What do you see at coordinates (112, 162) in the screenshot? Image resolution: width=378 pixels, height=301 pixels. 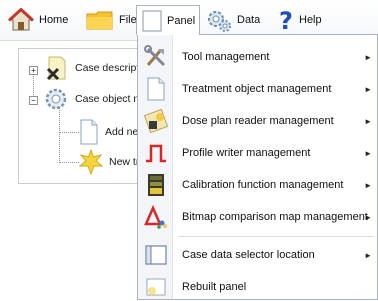 I see `tree-node-new-treatment: New tre` at bounding box center [112, 162].